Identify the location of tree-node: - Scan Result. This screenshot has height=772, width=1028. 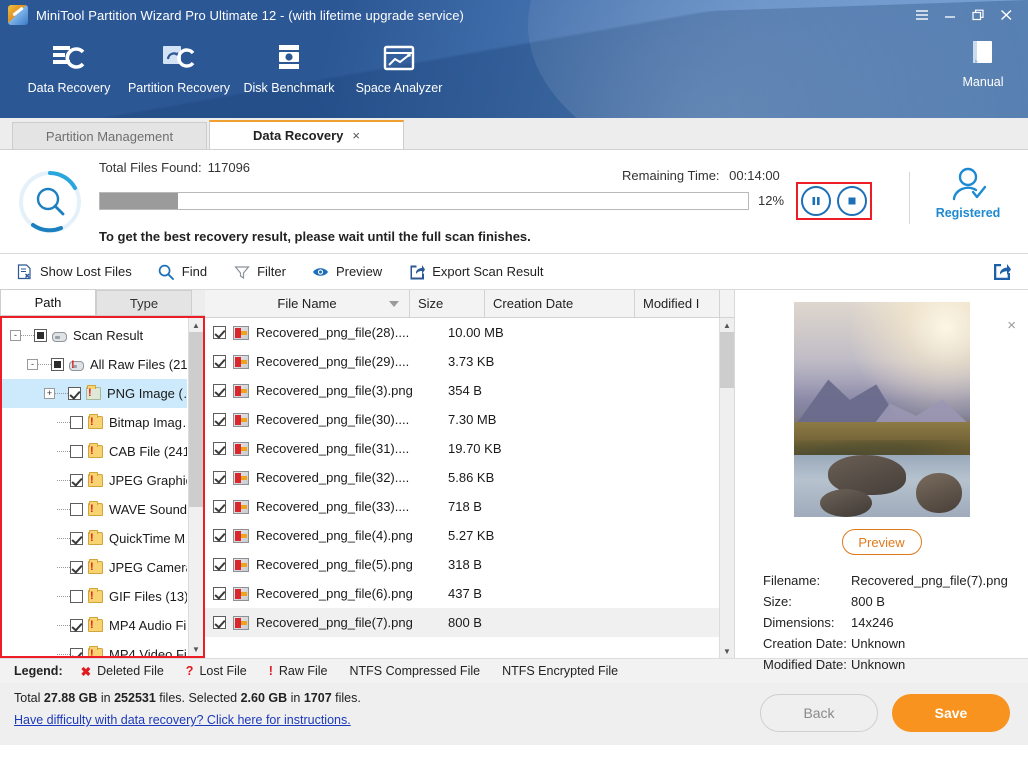
(94, 335).